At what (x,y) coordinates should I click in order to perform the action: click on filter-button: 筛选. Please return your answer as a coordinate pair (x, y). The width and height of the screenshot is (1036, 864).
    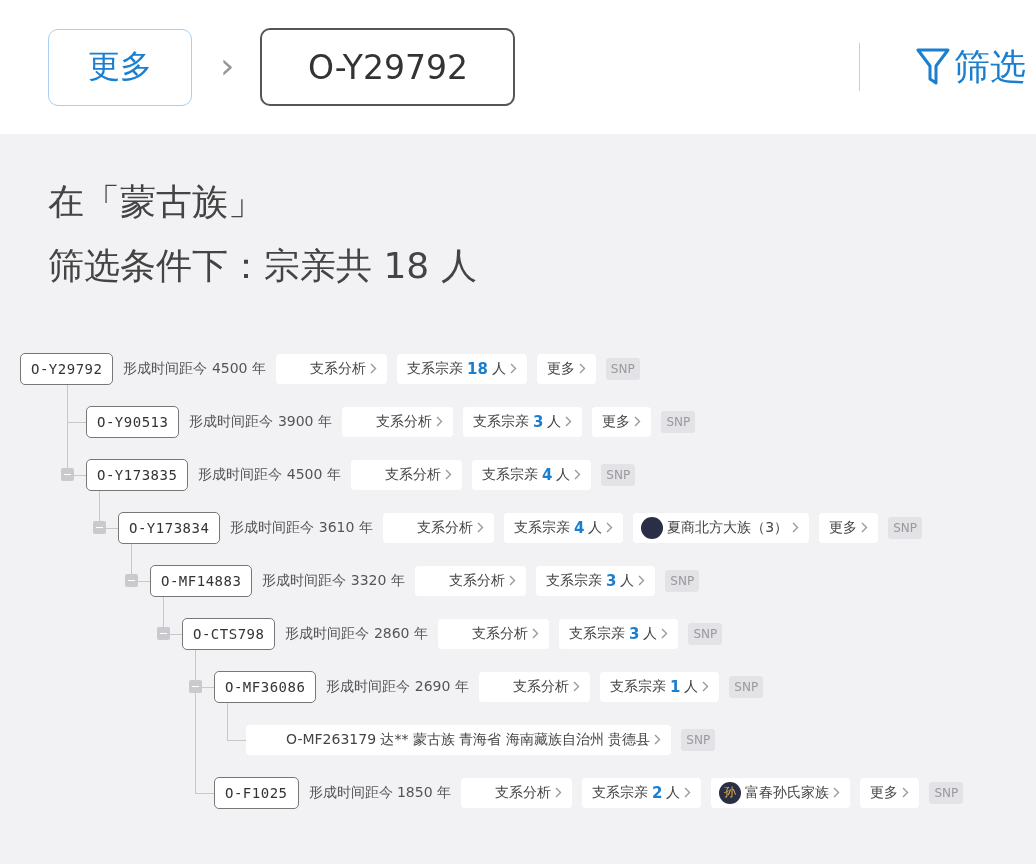
    Looking at the image, I should click on (971, 67).